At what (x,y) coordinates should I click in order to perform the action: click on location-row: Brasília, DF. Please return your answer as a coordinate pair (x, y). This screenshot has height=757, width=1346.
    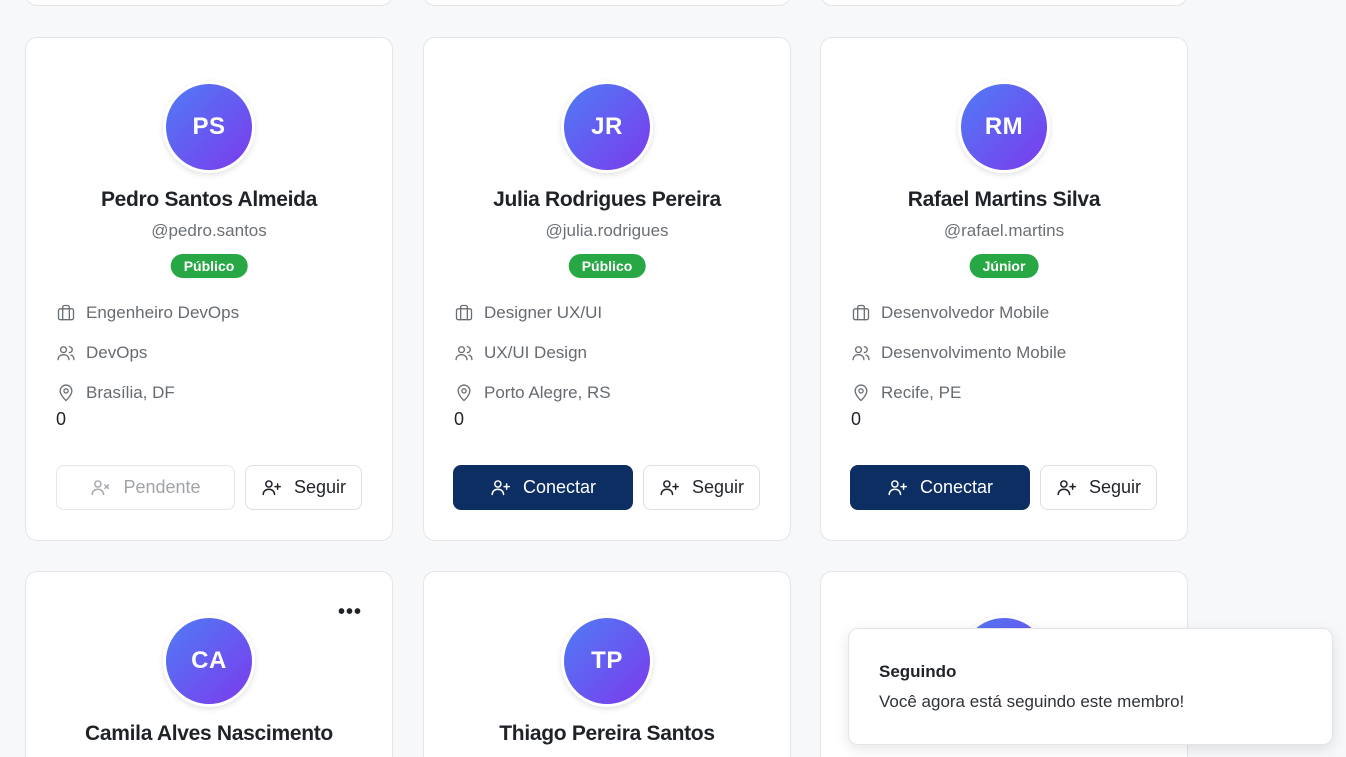
    Looking at the image, I should click on (115, 393).